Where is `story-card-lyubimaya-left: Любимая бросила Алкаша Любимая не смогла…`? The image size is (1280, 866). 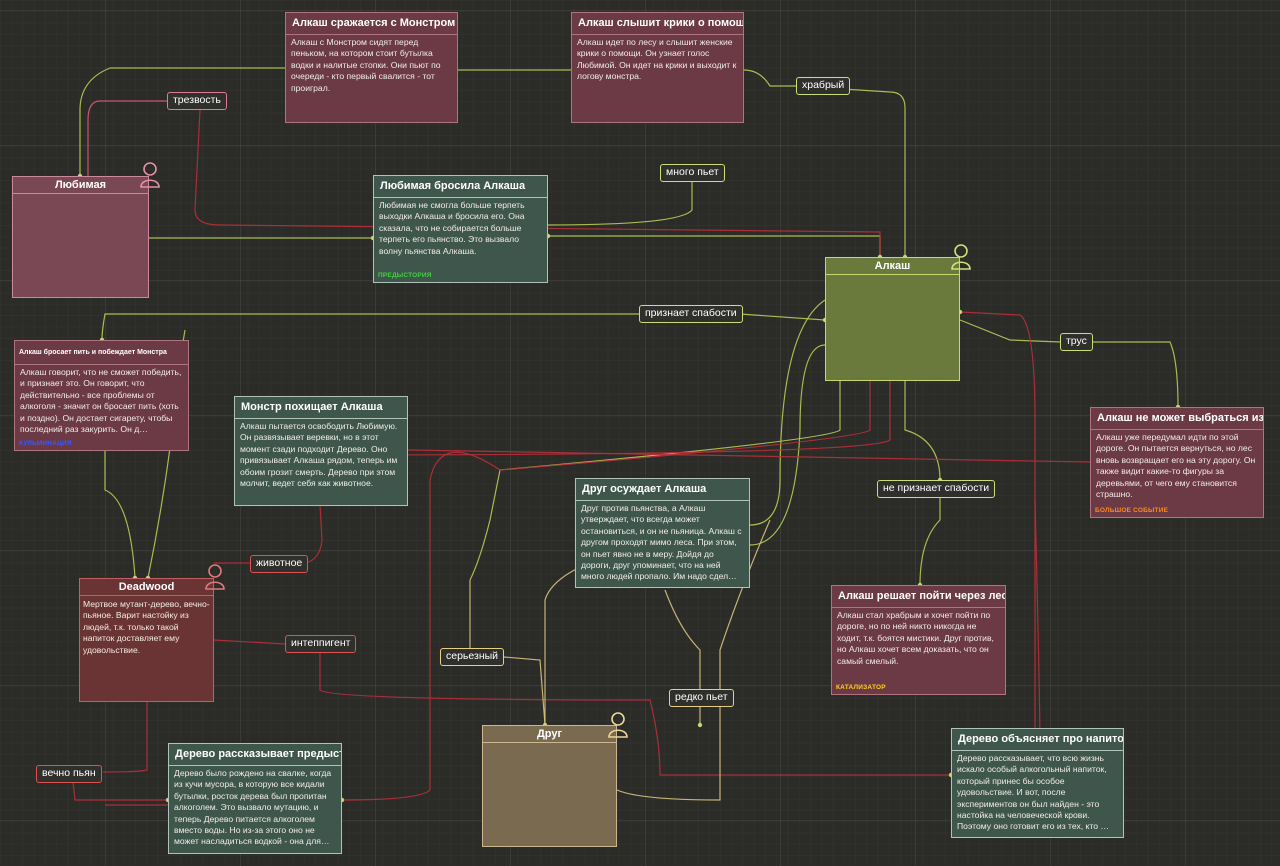 story-card-lyubimaya-left: Любимая бросила Алкаша Любимая не смогла… is located at coordinates (460, 229).